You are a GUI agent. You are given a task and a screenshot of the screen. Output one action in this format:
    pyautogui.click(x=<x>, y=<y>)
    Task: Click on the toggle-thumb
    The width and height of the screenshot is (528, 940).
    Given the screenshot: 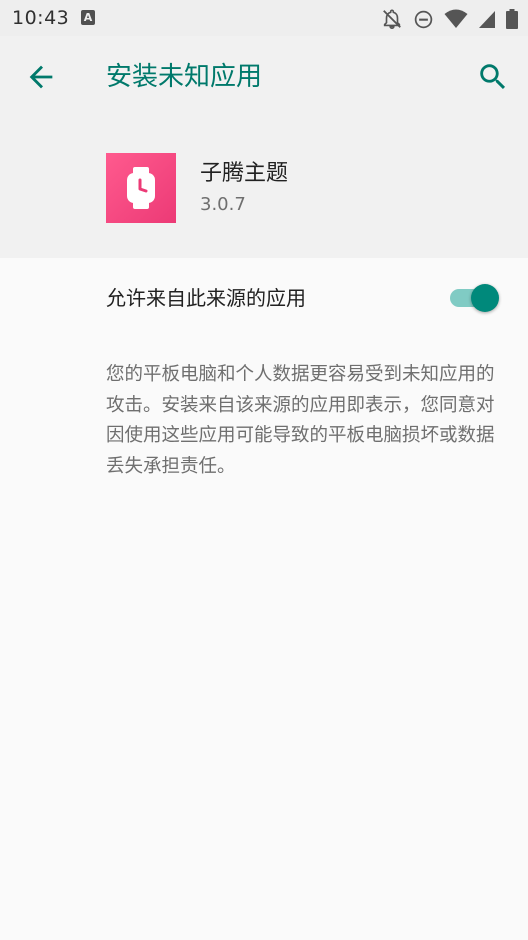 What is the action you would take?
    pyautogui.click(x=485, y=298)
    